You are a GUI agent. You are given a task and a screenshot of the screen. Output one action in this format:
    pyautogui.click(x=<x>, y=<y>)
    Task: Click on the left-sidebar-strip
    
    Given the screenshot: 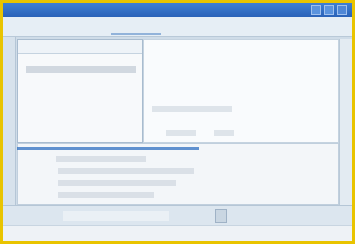 What is the action you would take?
    pyautogui.click(x=9, y=121)
    